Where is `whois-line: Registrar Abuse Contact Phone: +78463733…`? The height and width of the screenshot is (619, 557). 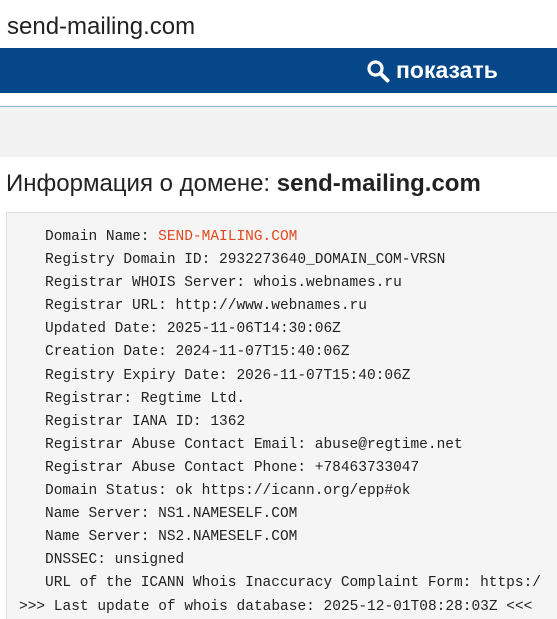 whois-line: Registrar Abuse Contact Phone: +78463733… is located at coordinates (293, 468).